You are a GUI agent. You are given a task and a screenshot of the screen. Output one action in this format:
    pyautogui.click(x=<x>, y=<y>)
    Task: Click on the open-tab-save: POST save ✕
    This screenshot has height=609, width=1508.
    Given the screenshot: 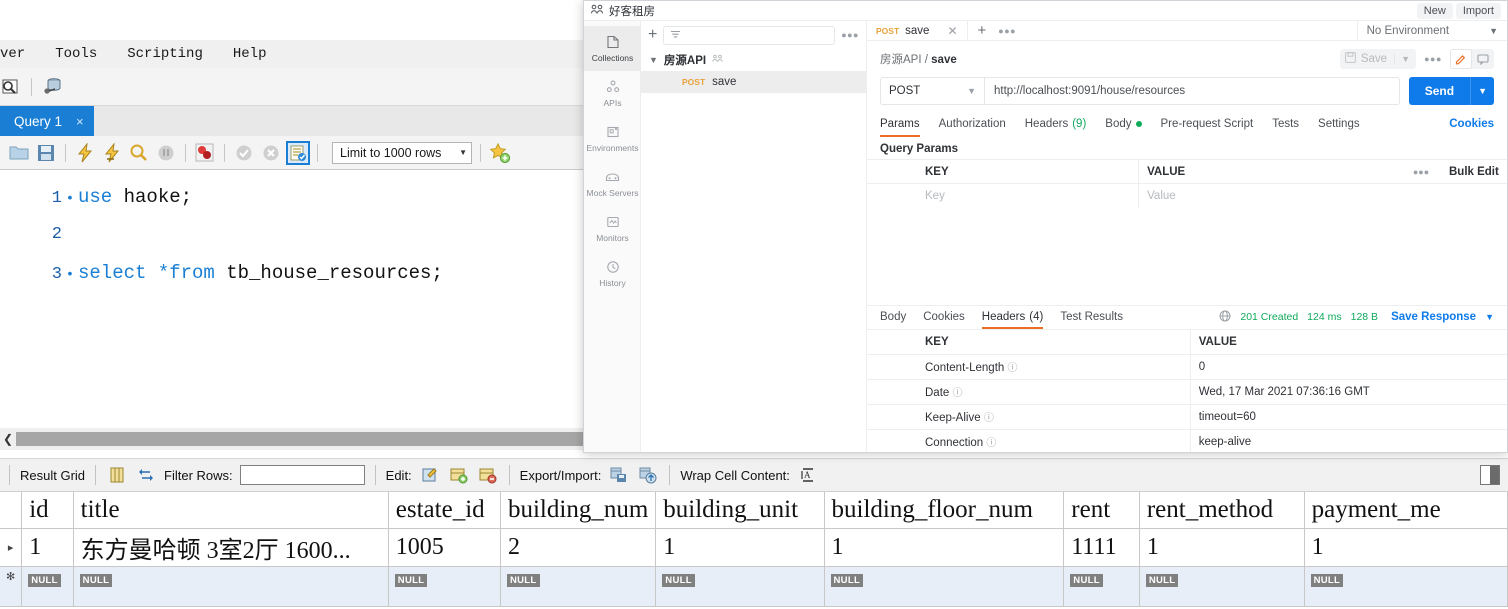 What is the action you would take?
    pyautogui.click(x=917, y=30)
    